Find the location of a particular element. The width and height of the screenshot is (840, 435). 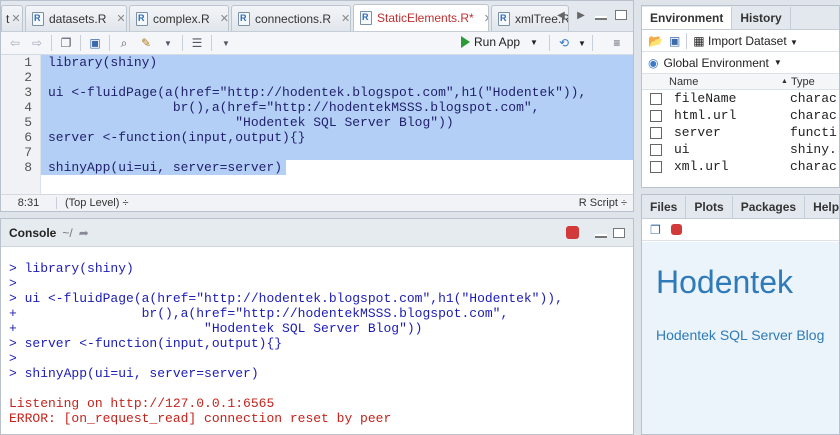

viewer-tab-bar: Files Plots Packages Help is located at coordinates (740, 207).